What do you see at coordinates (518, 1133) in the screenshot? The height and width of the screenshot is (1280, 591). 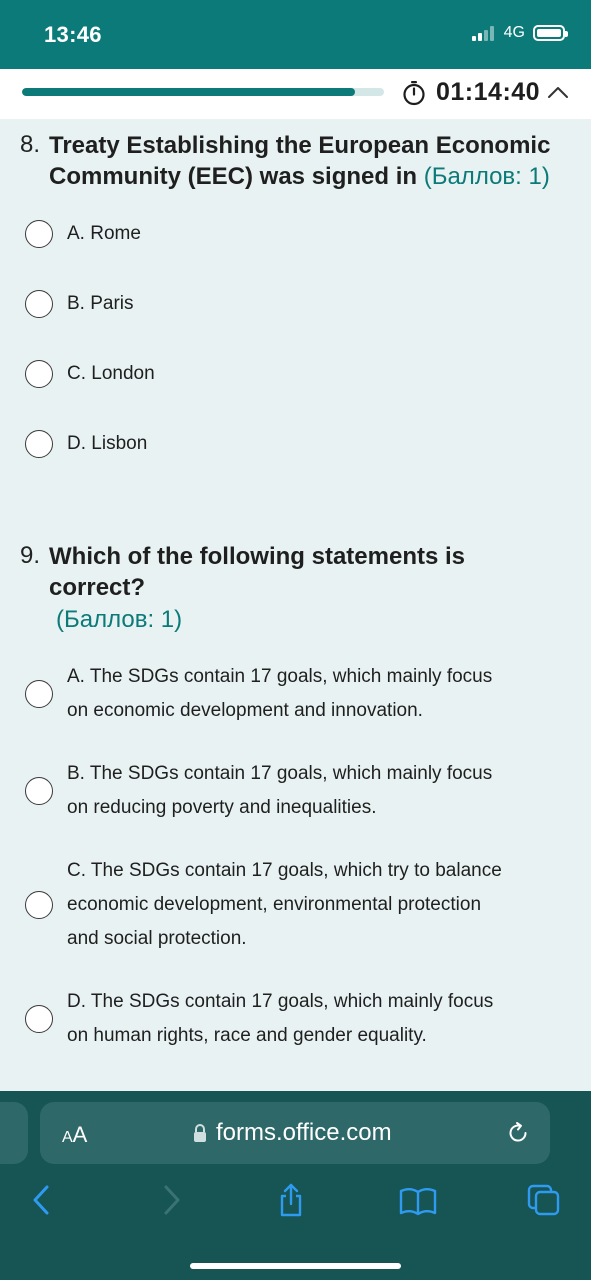 I see `reload-icon` at bounding box center [518, 1133].